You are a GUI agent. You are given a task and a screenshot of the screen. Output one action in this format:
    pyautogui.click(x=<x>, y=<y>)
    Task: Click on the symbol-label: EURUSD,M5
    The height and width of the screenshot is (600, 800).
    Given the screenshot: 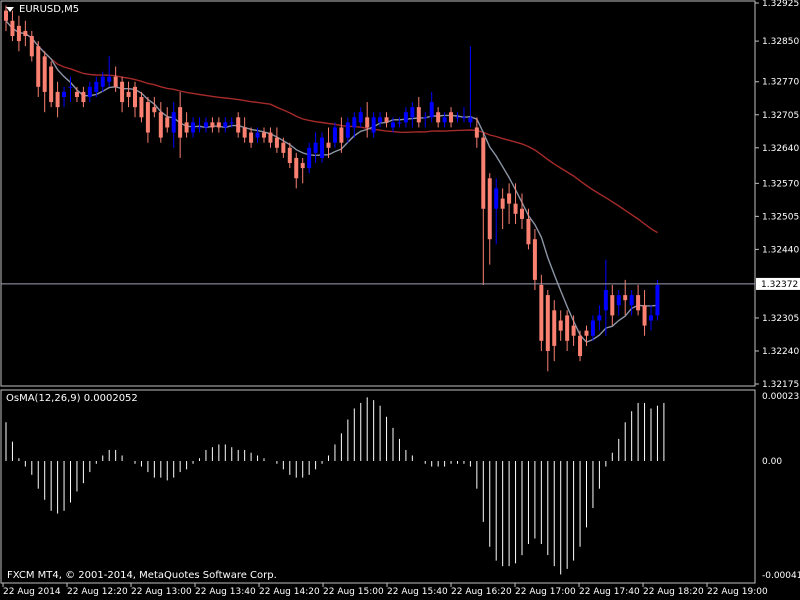 What is the action you would take?
    pyautogui.click(x=42, y=9)
    